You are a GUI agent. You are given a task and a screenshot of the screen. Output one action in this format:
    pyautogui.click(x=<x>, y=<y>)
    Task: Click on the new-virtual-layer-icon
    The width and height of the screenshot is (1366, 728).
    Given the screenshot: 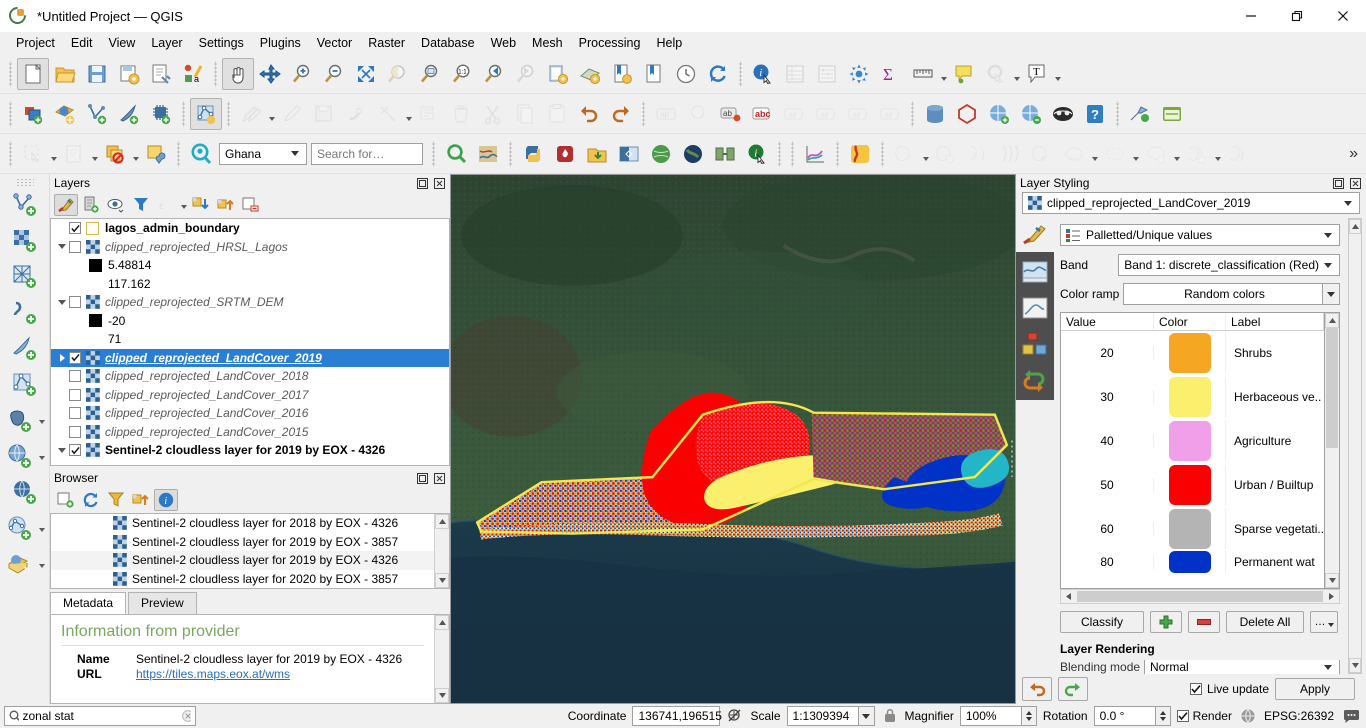 What is the action you would take?
    pyautogui.click(x=25, y=313)
    